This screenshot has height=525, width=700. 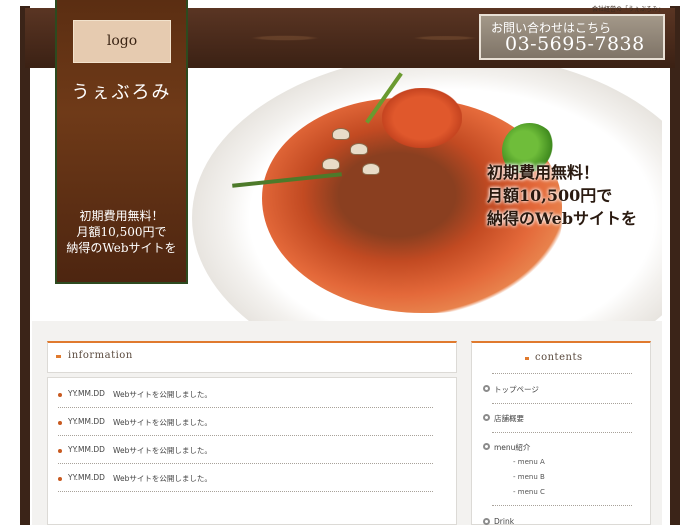 I want to click on tomato-graphic, so click(x=422, y=118).